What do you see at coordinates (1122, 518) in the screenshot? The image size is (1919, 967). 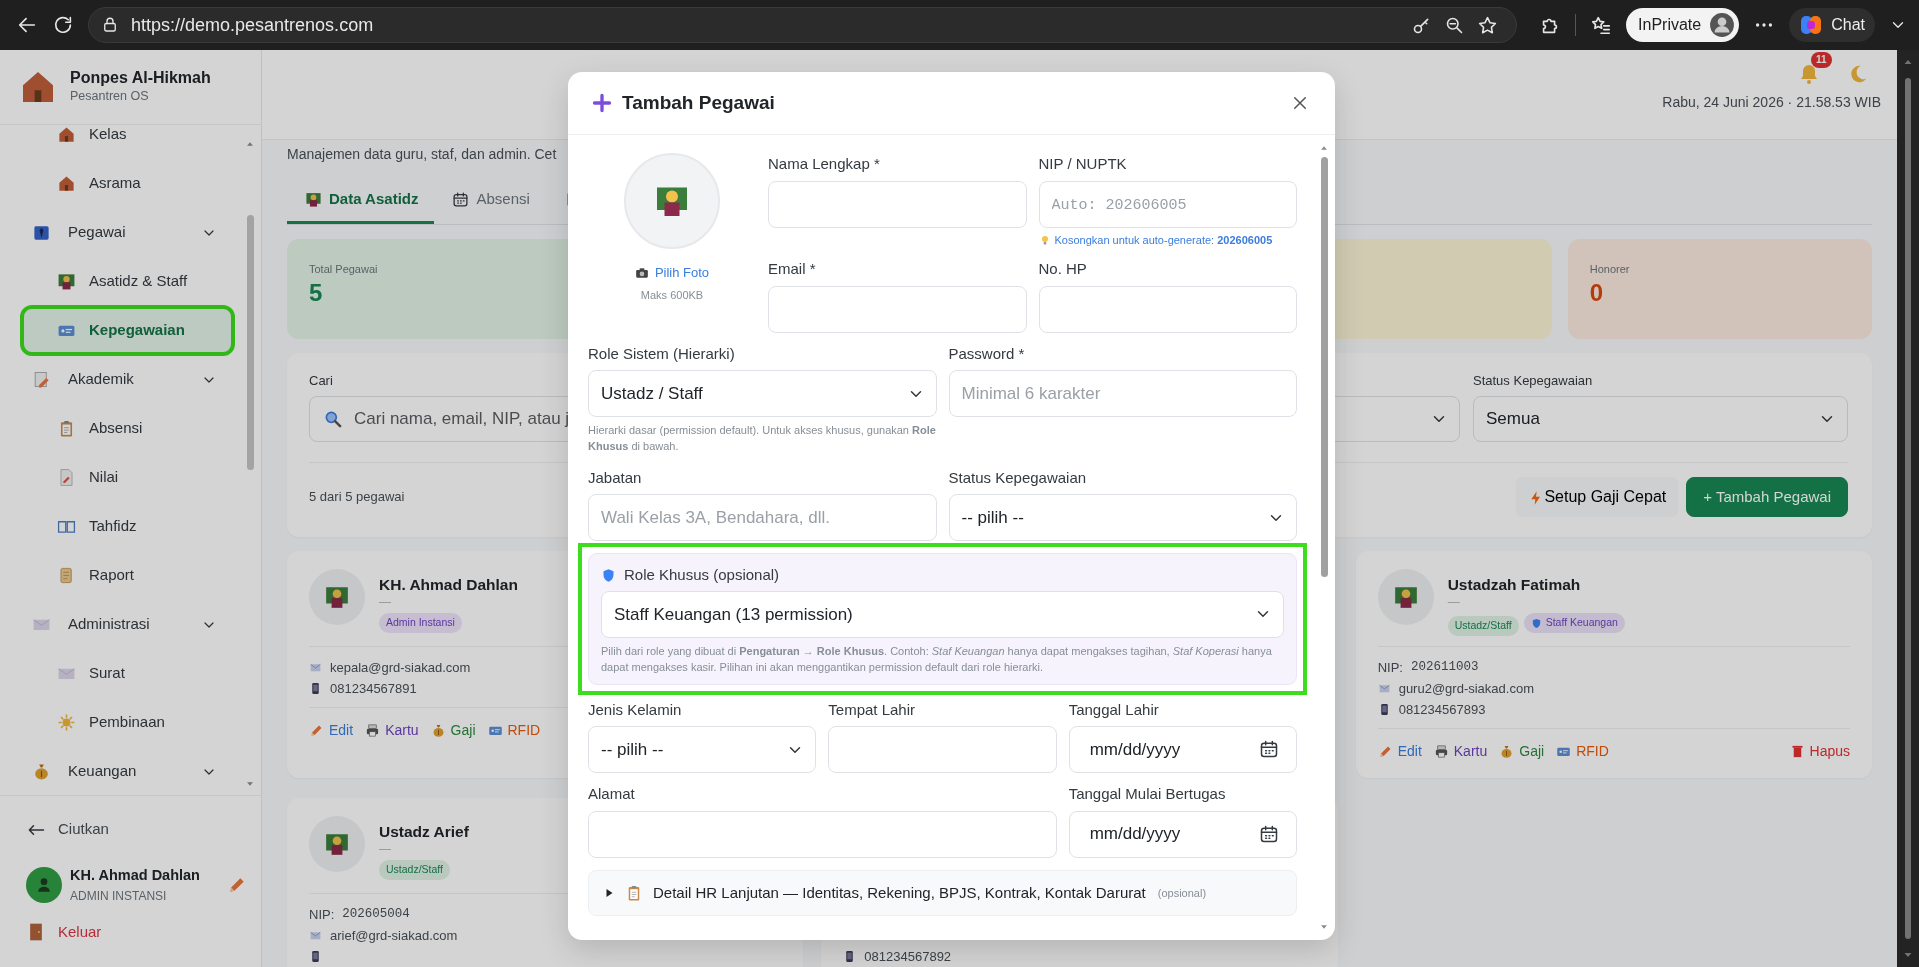 I see `status-select: -- pilih --` at bounding box center [1122, 518].